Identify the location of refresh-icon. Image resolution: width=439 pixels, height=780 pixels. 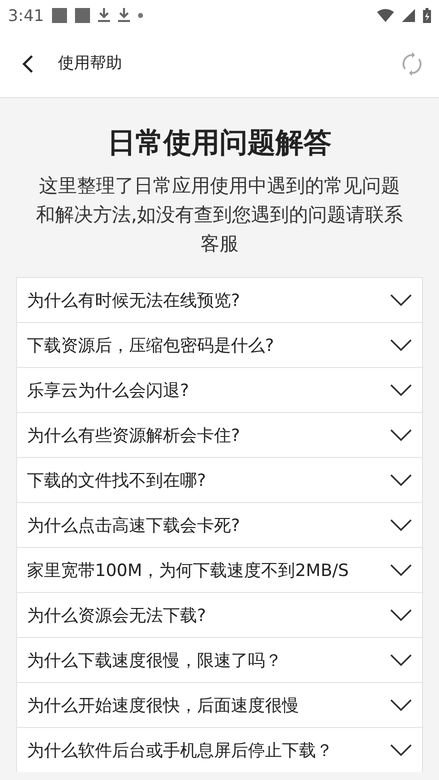
(412, 64).